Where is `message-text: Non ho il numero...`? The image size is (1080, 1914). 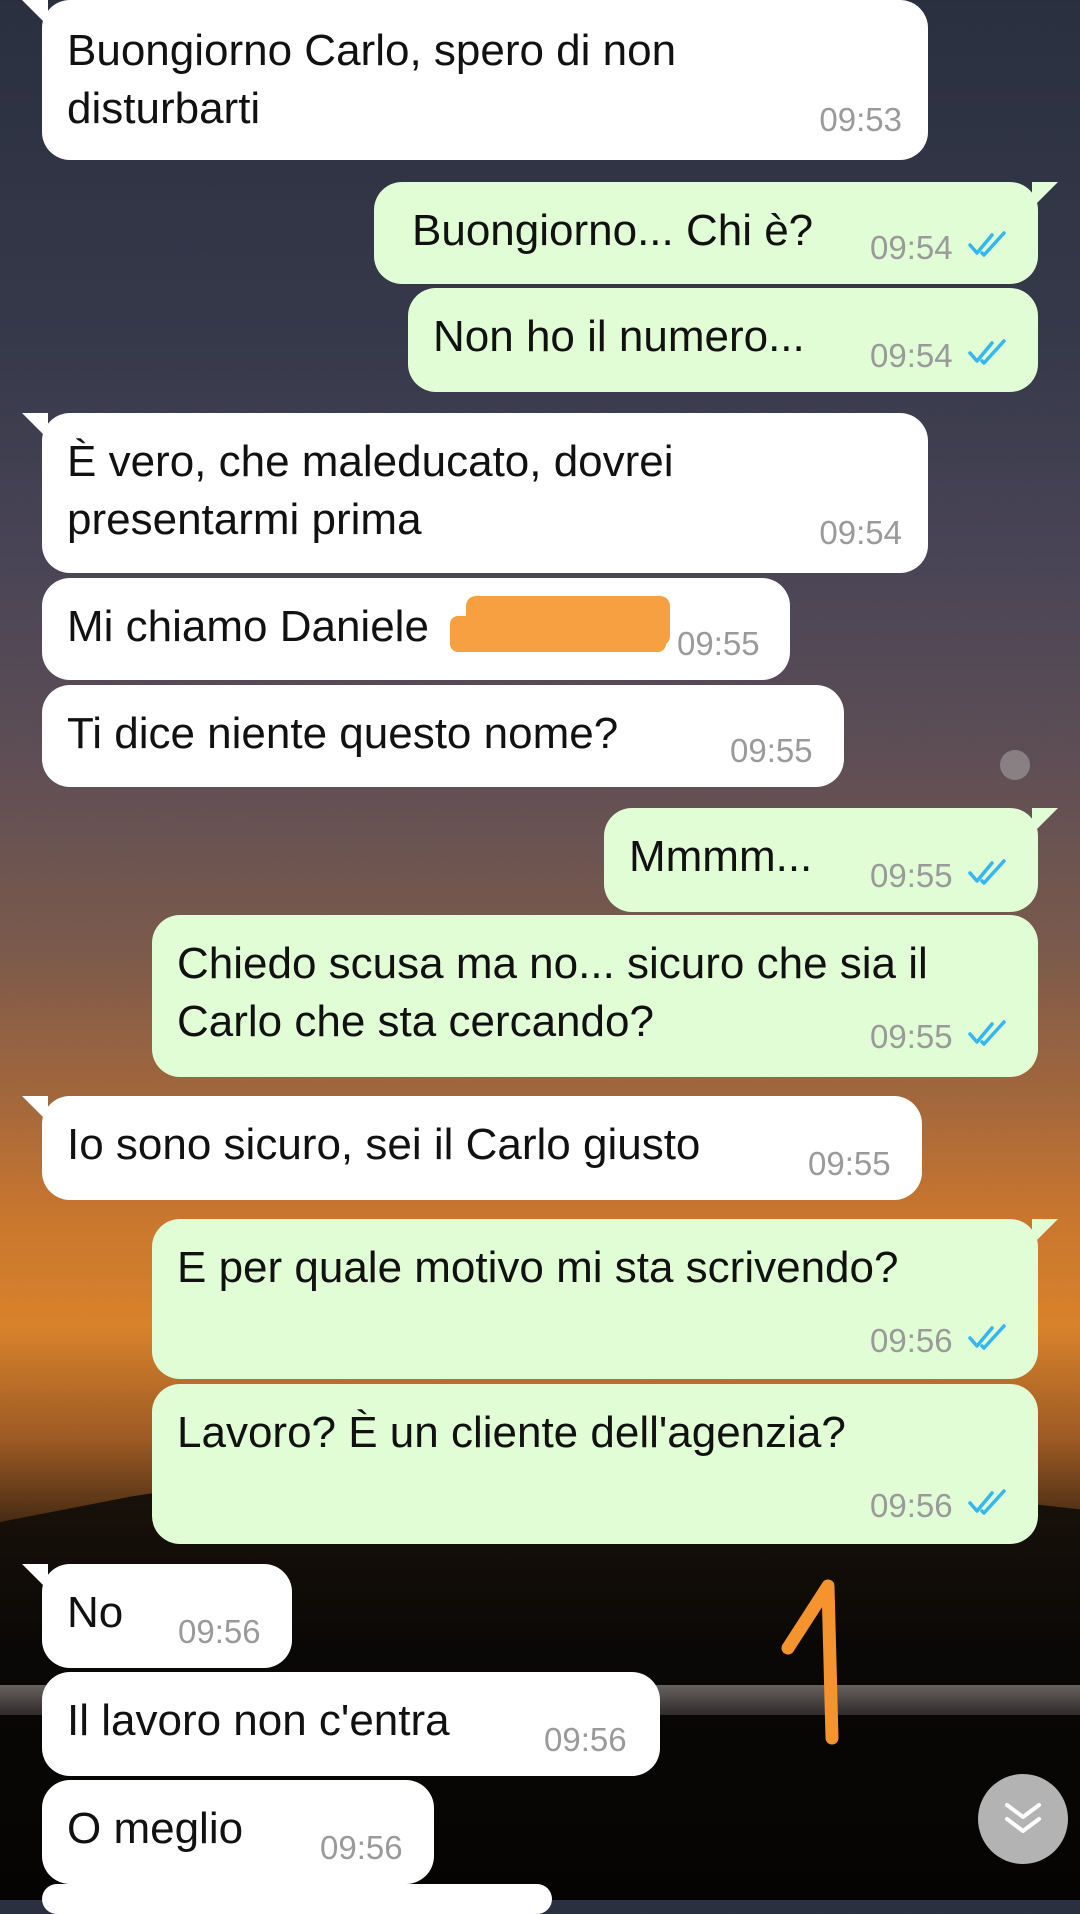 message-text: Non ho il numero... is located at coordinates (619, 336).